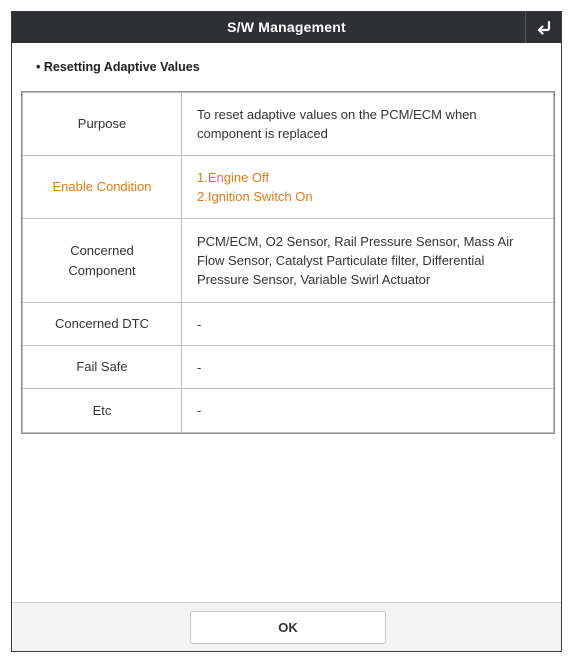 This screenshot has width=575, height=664. I want to click on table-row-etc: Etc -, so click(288, 410).